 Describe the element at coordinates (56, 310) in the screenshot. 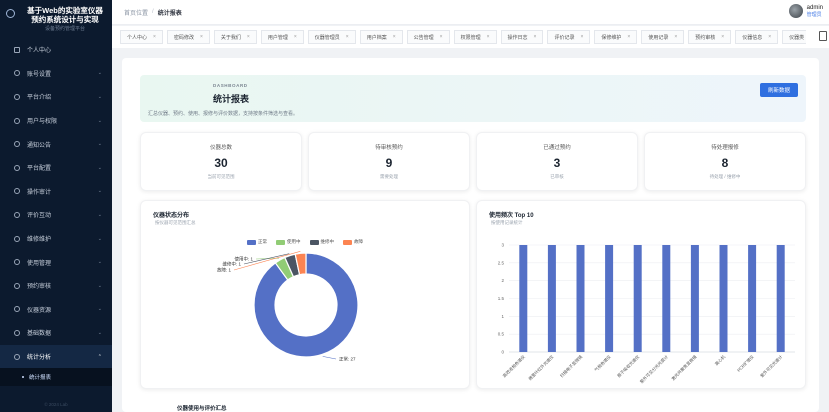

I see `sidebar-item: 仪器资源 ⌄` at that location.